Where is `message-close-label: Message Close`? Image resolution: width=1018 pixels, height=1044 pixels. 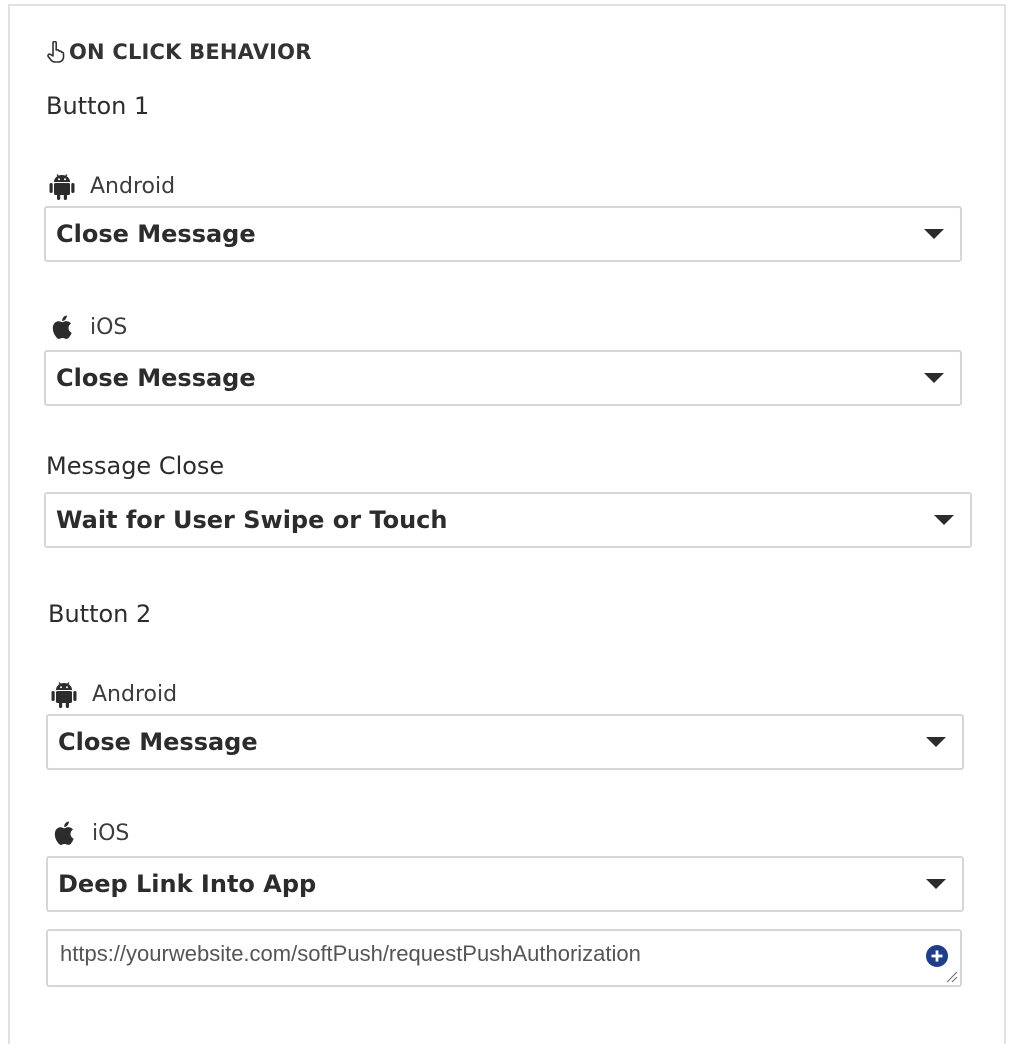 message-close-label: Message Close is located at coordinates (135, 466).